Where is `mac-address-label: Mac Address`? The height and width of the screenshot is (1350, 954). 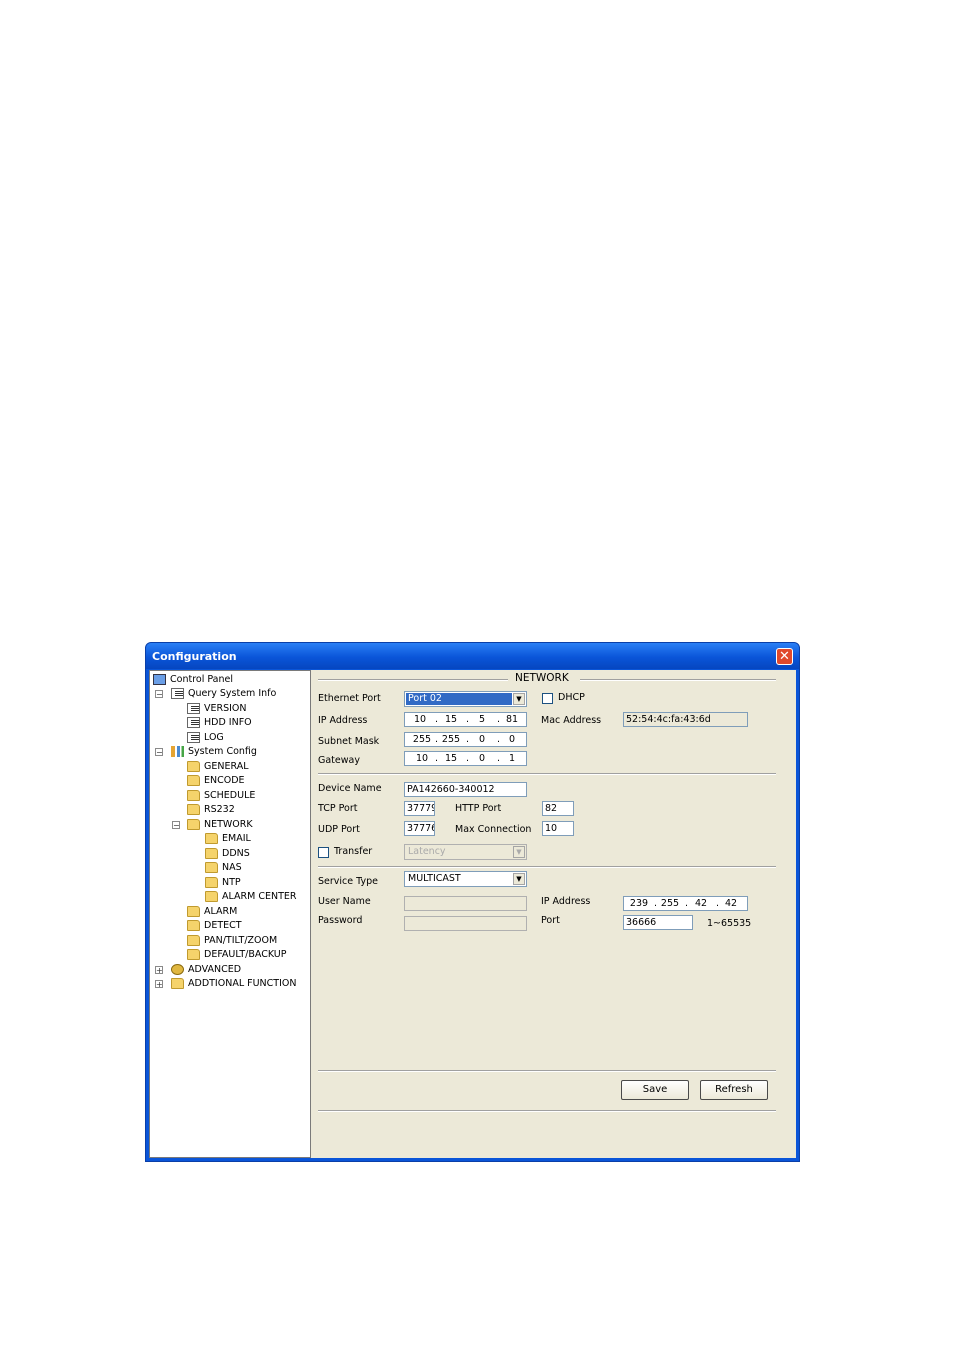 mac-address-label: Mac Address is located at coordinates (571, 720).